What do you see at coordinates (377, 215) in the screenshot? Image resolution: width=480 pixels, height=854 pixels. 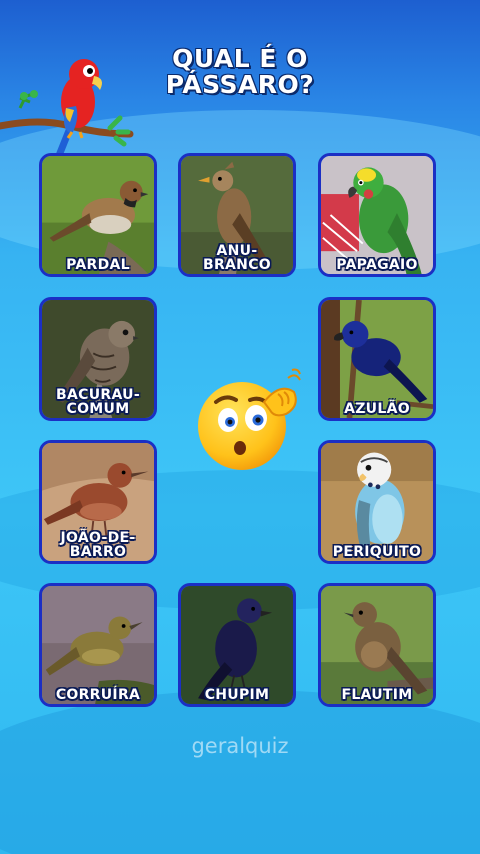 I see `bird-card-papagaio: PAPAGAIO` at bounding box center [377, 215].